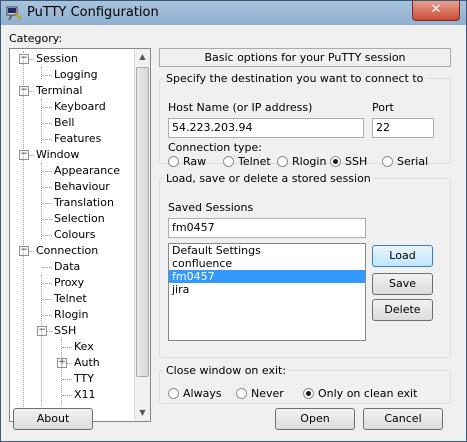  Describe the element at coordinates (142, 222) in the screenshot. I see `scroll-thumb` at that location.